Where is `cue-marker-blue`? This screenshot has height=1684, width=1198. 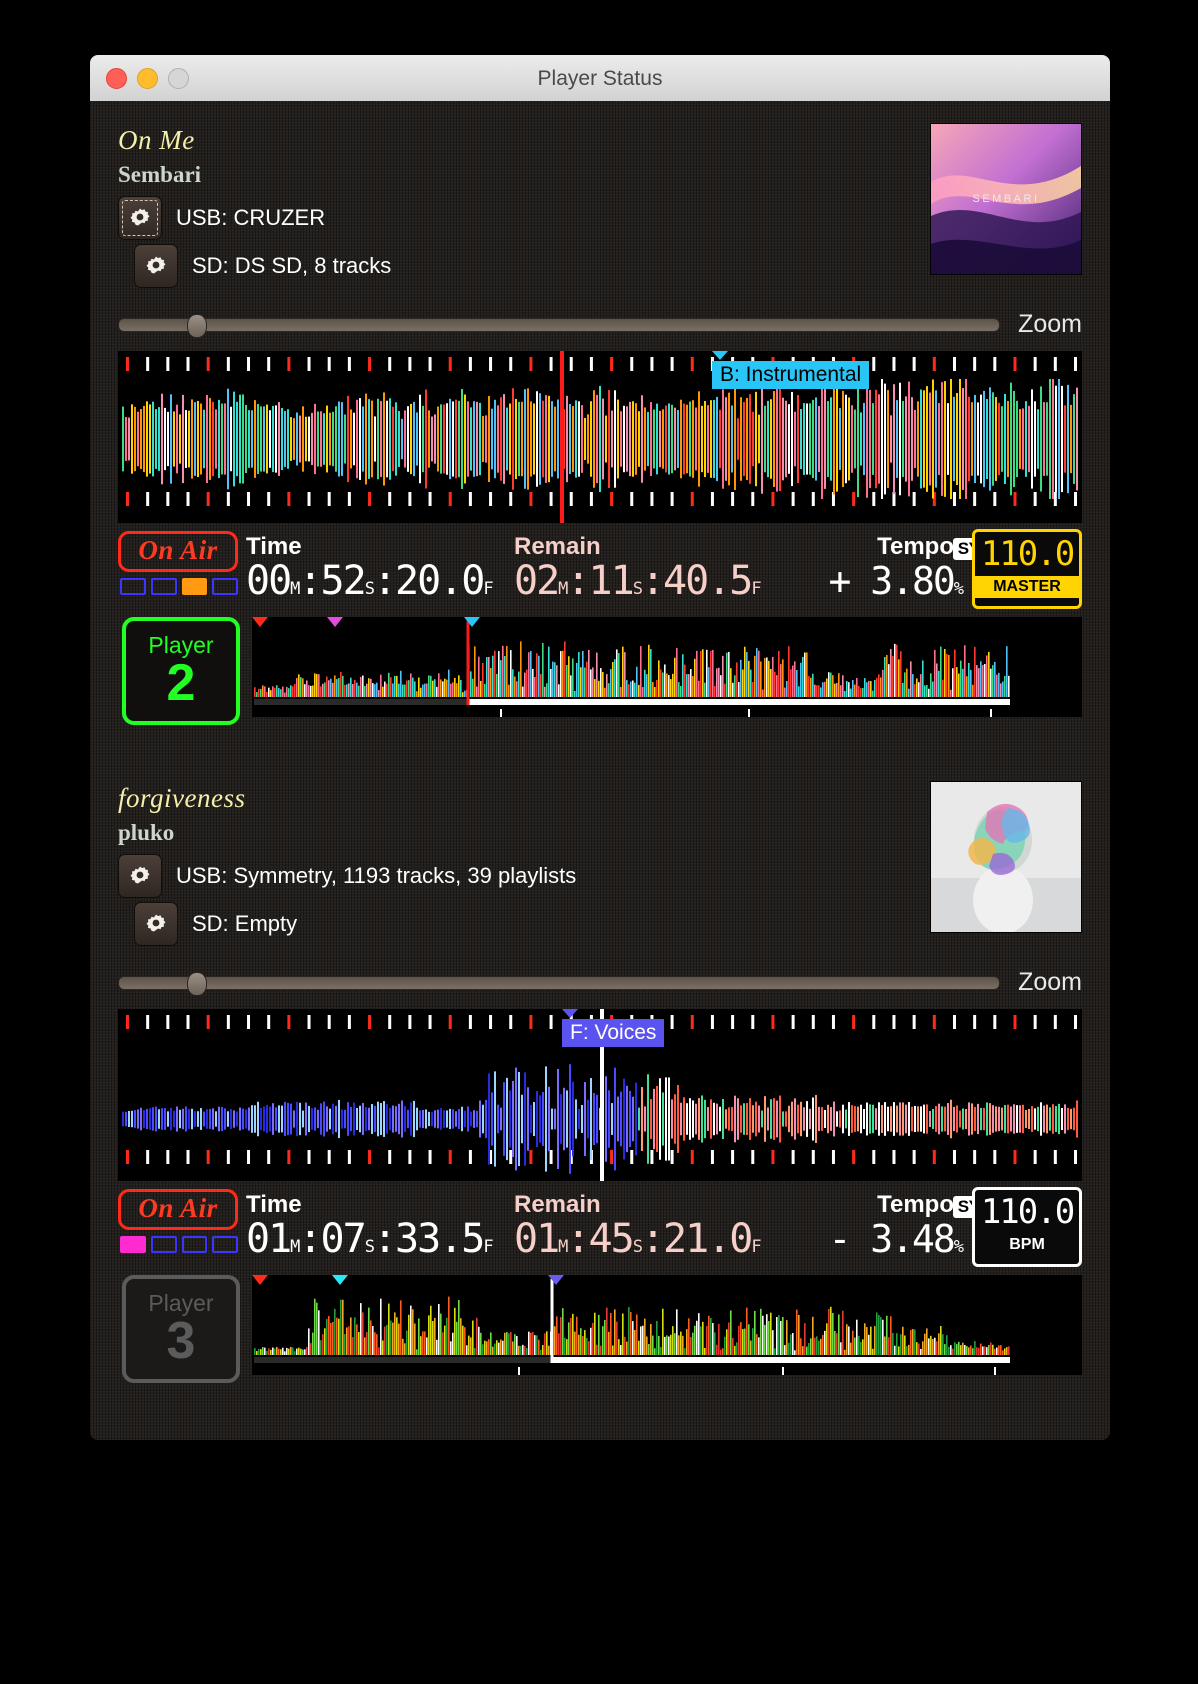
cue-marker-blue is located at coordinates (556, 1280).